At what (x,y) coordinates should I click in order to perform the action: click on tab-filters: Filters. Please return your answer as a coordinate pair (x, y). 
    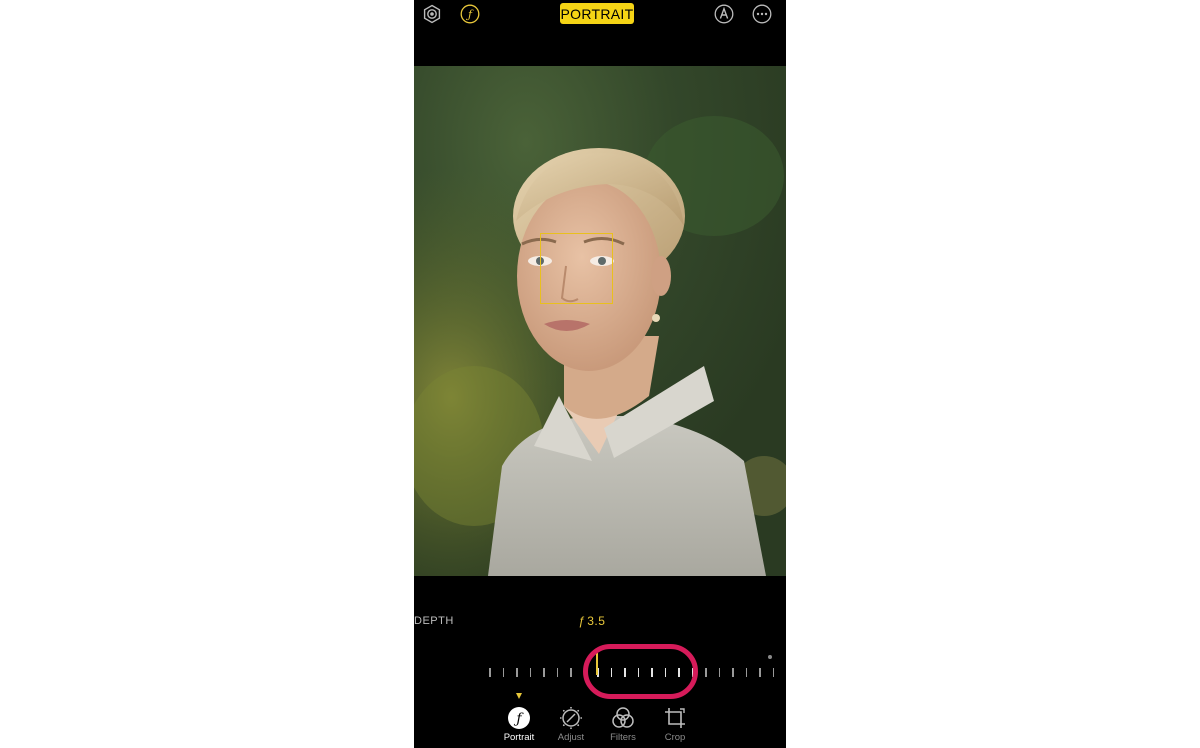
    Looking at the image, I should click on (623, 726).